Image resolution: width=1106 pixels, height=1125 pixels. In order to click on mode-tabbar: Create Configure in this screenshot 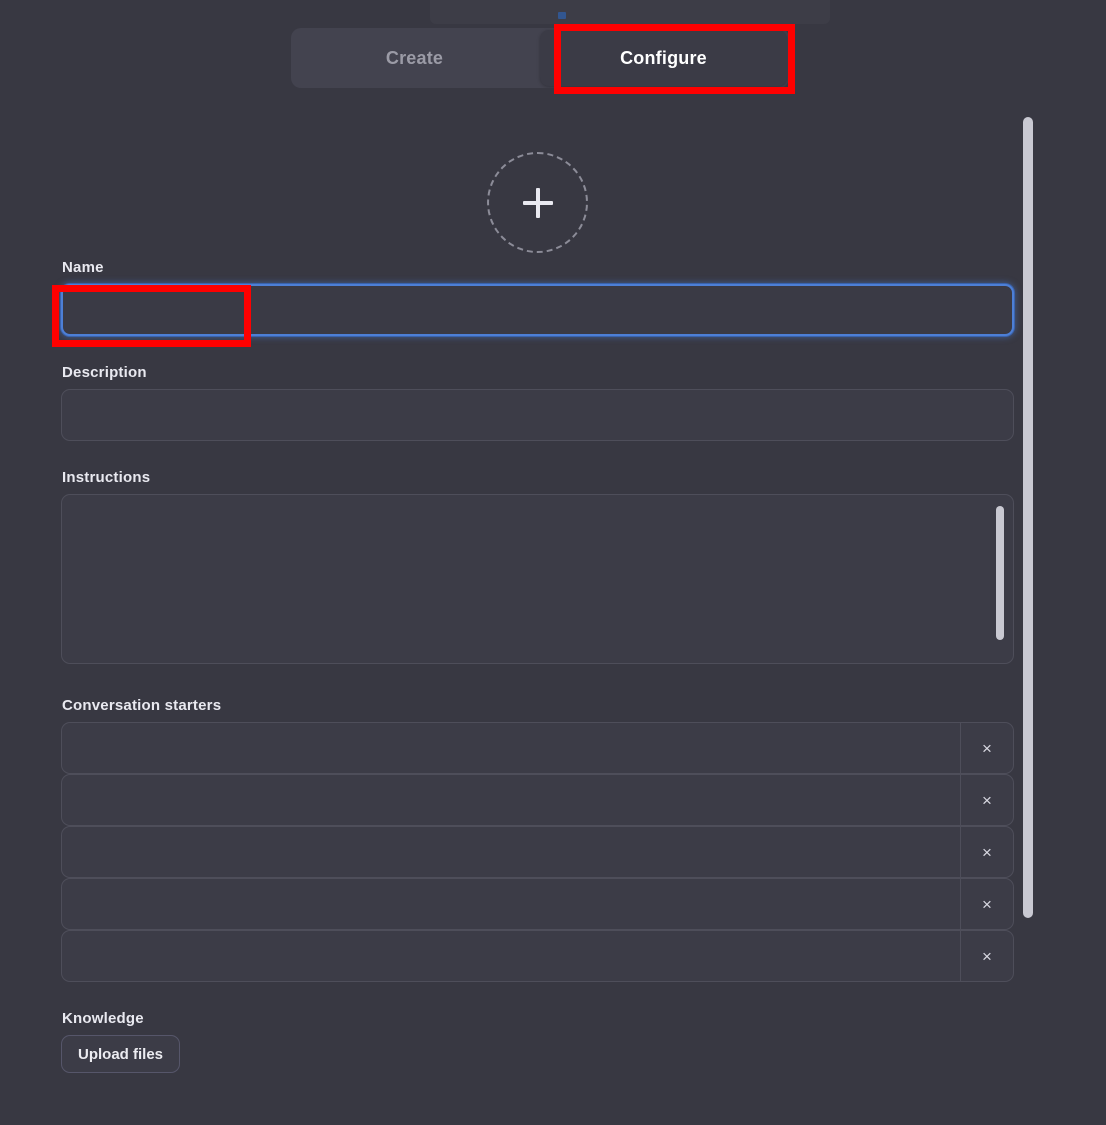, I will do `click(540, 58)`.